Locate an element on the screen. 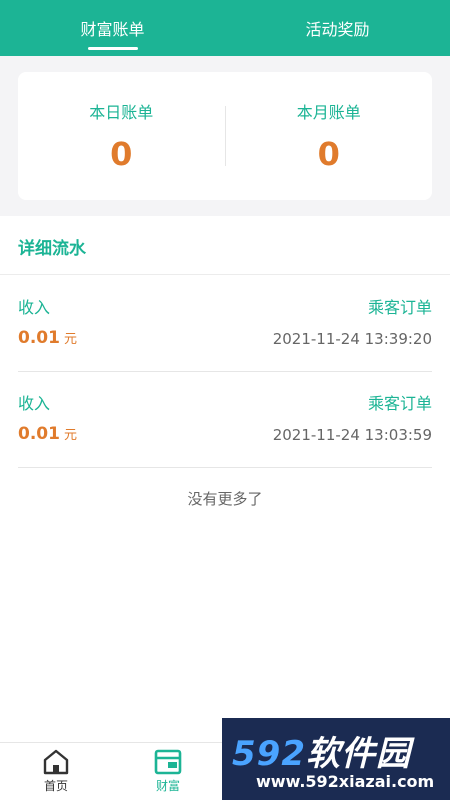  tab-wealth-bill-label: 财富账单 is located at coordinates (112, 29).